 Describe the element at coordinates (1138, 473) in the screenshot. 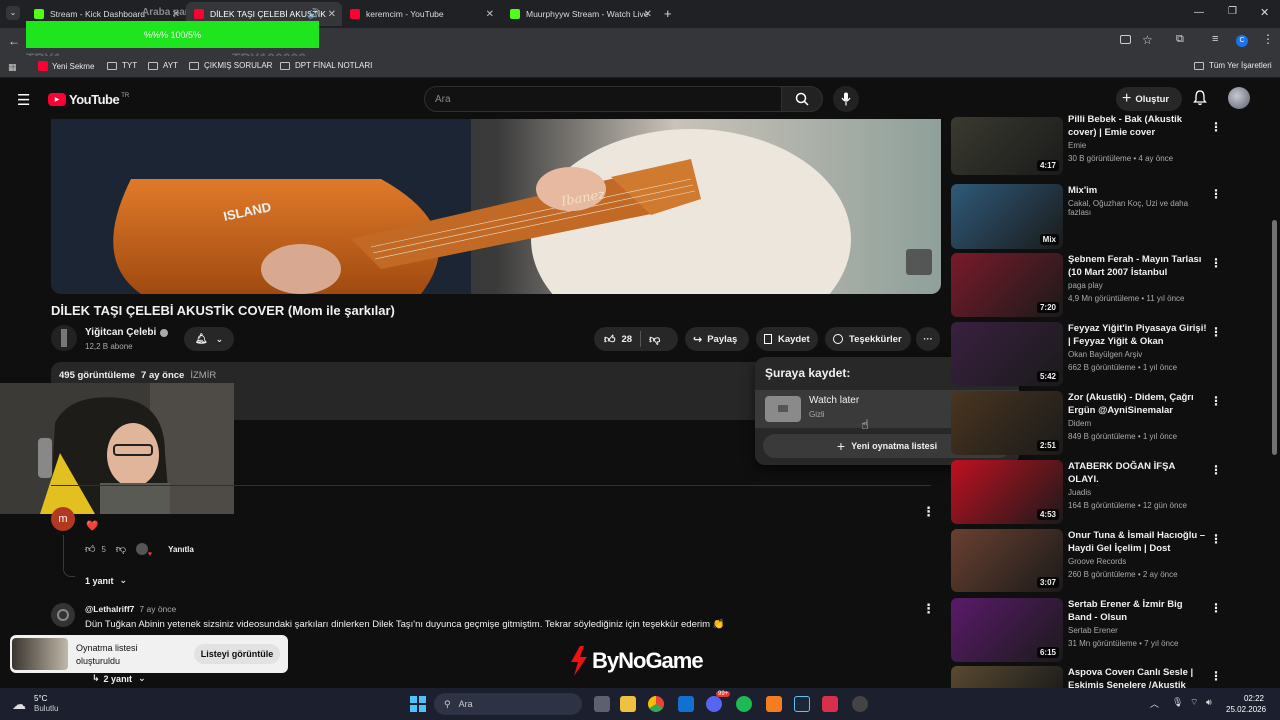

I see `recommendation-title: ATABERK DOĞAN İFŞA OLAYI.` at that location.